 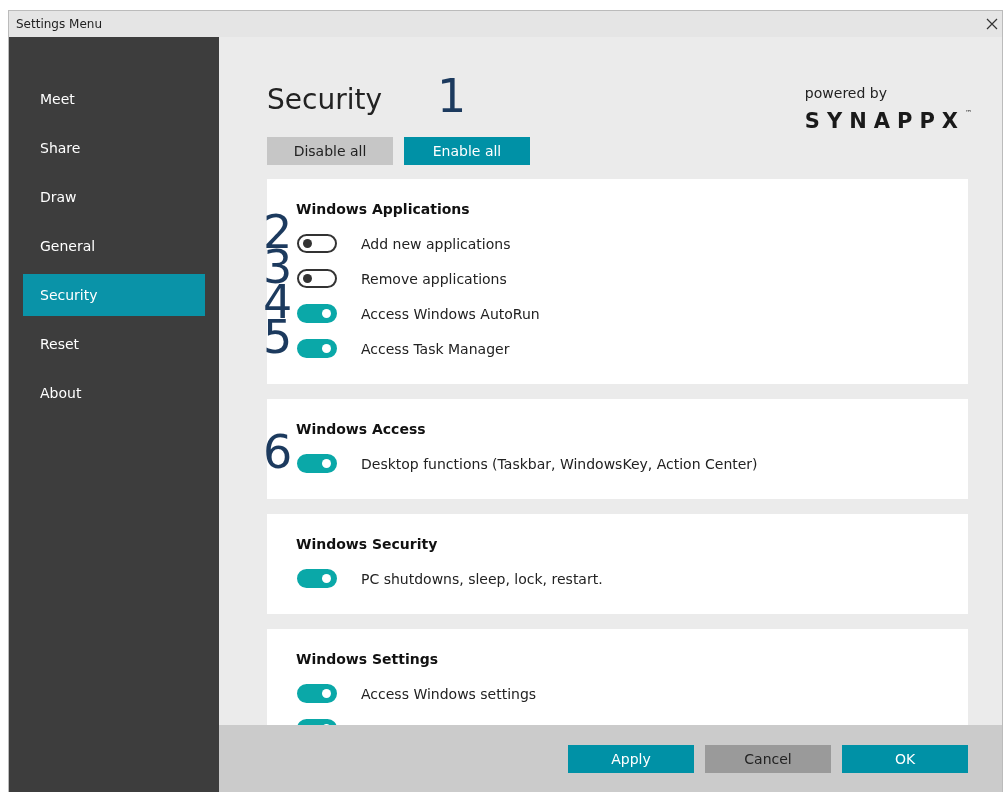 I want to click on option-label: PC shutdowns, sleep, lock, restart., so click(x=482, y=578).